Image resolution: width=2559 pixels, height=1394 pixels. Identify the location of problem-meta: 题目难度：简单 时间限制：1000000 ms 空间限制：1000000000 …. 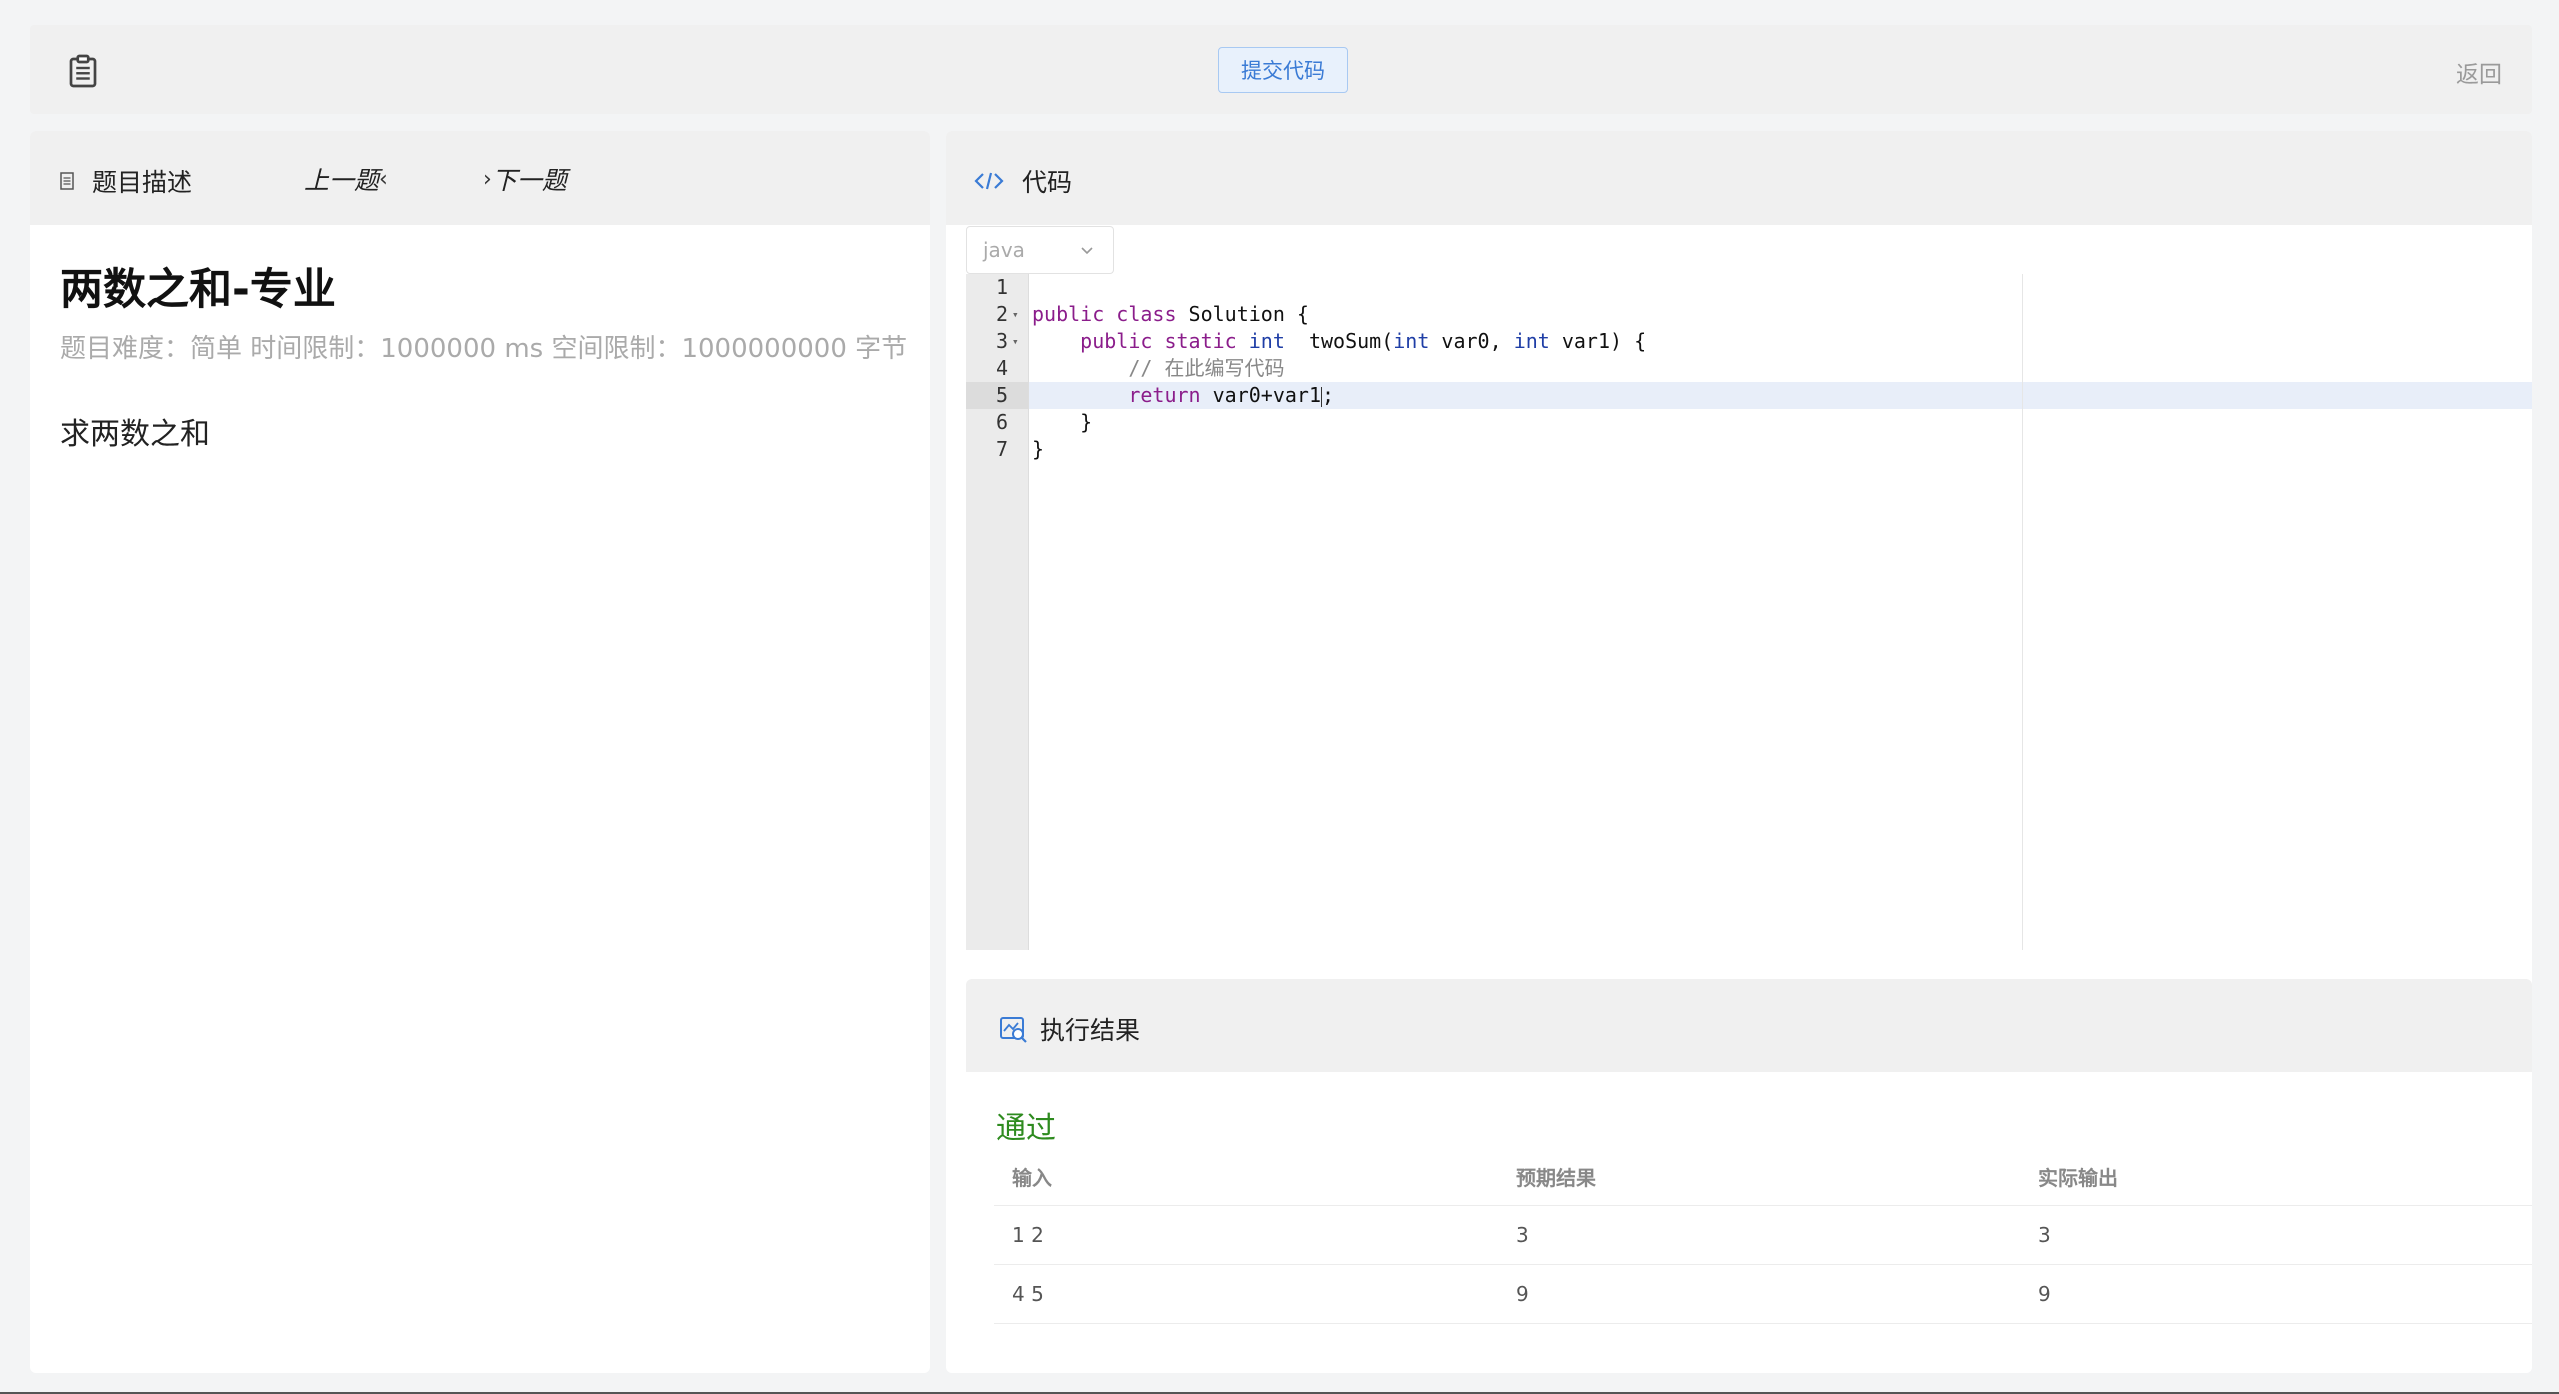
(484, 349).